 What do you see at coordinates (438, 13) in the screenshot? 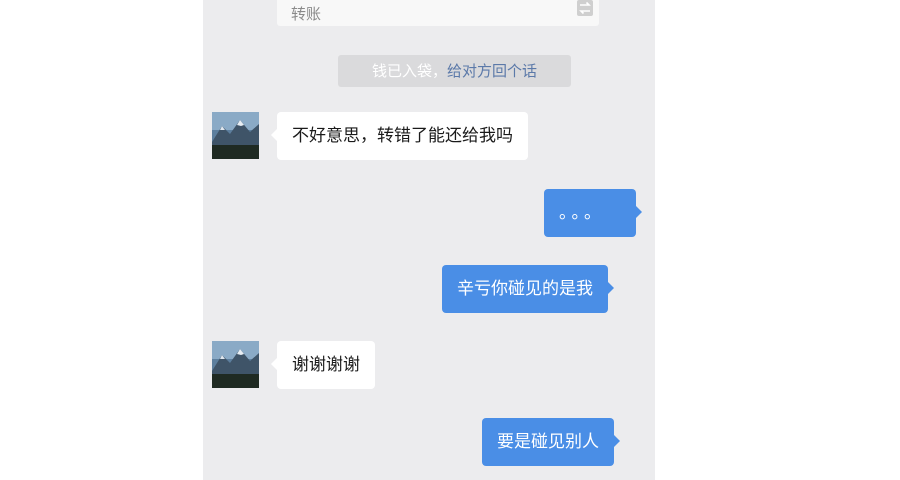
I see `transfer-card: 转账` at bounding box center [438, 13].